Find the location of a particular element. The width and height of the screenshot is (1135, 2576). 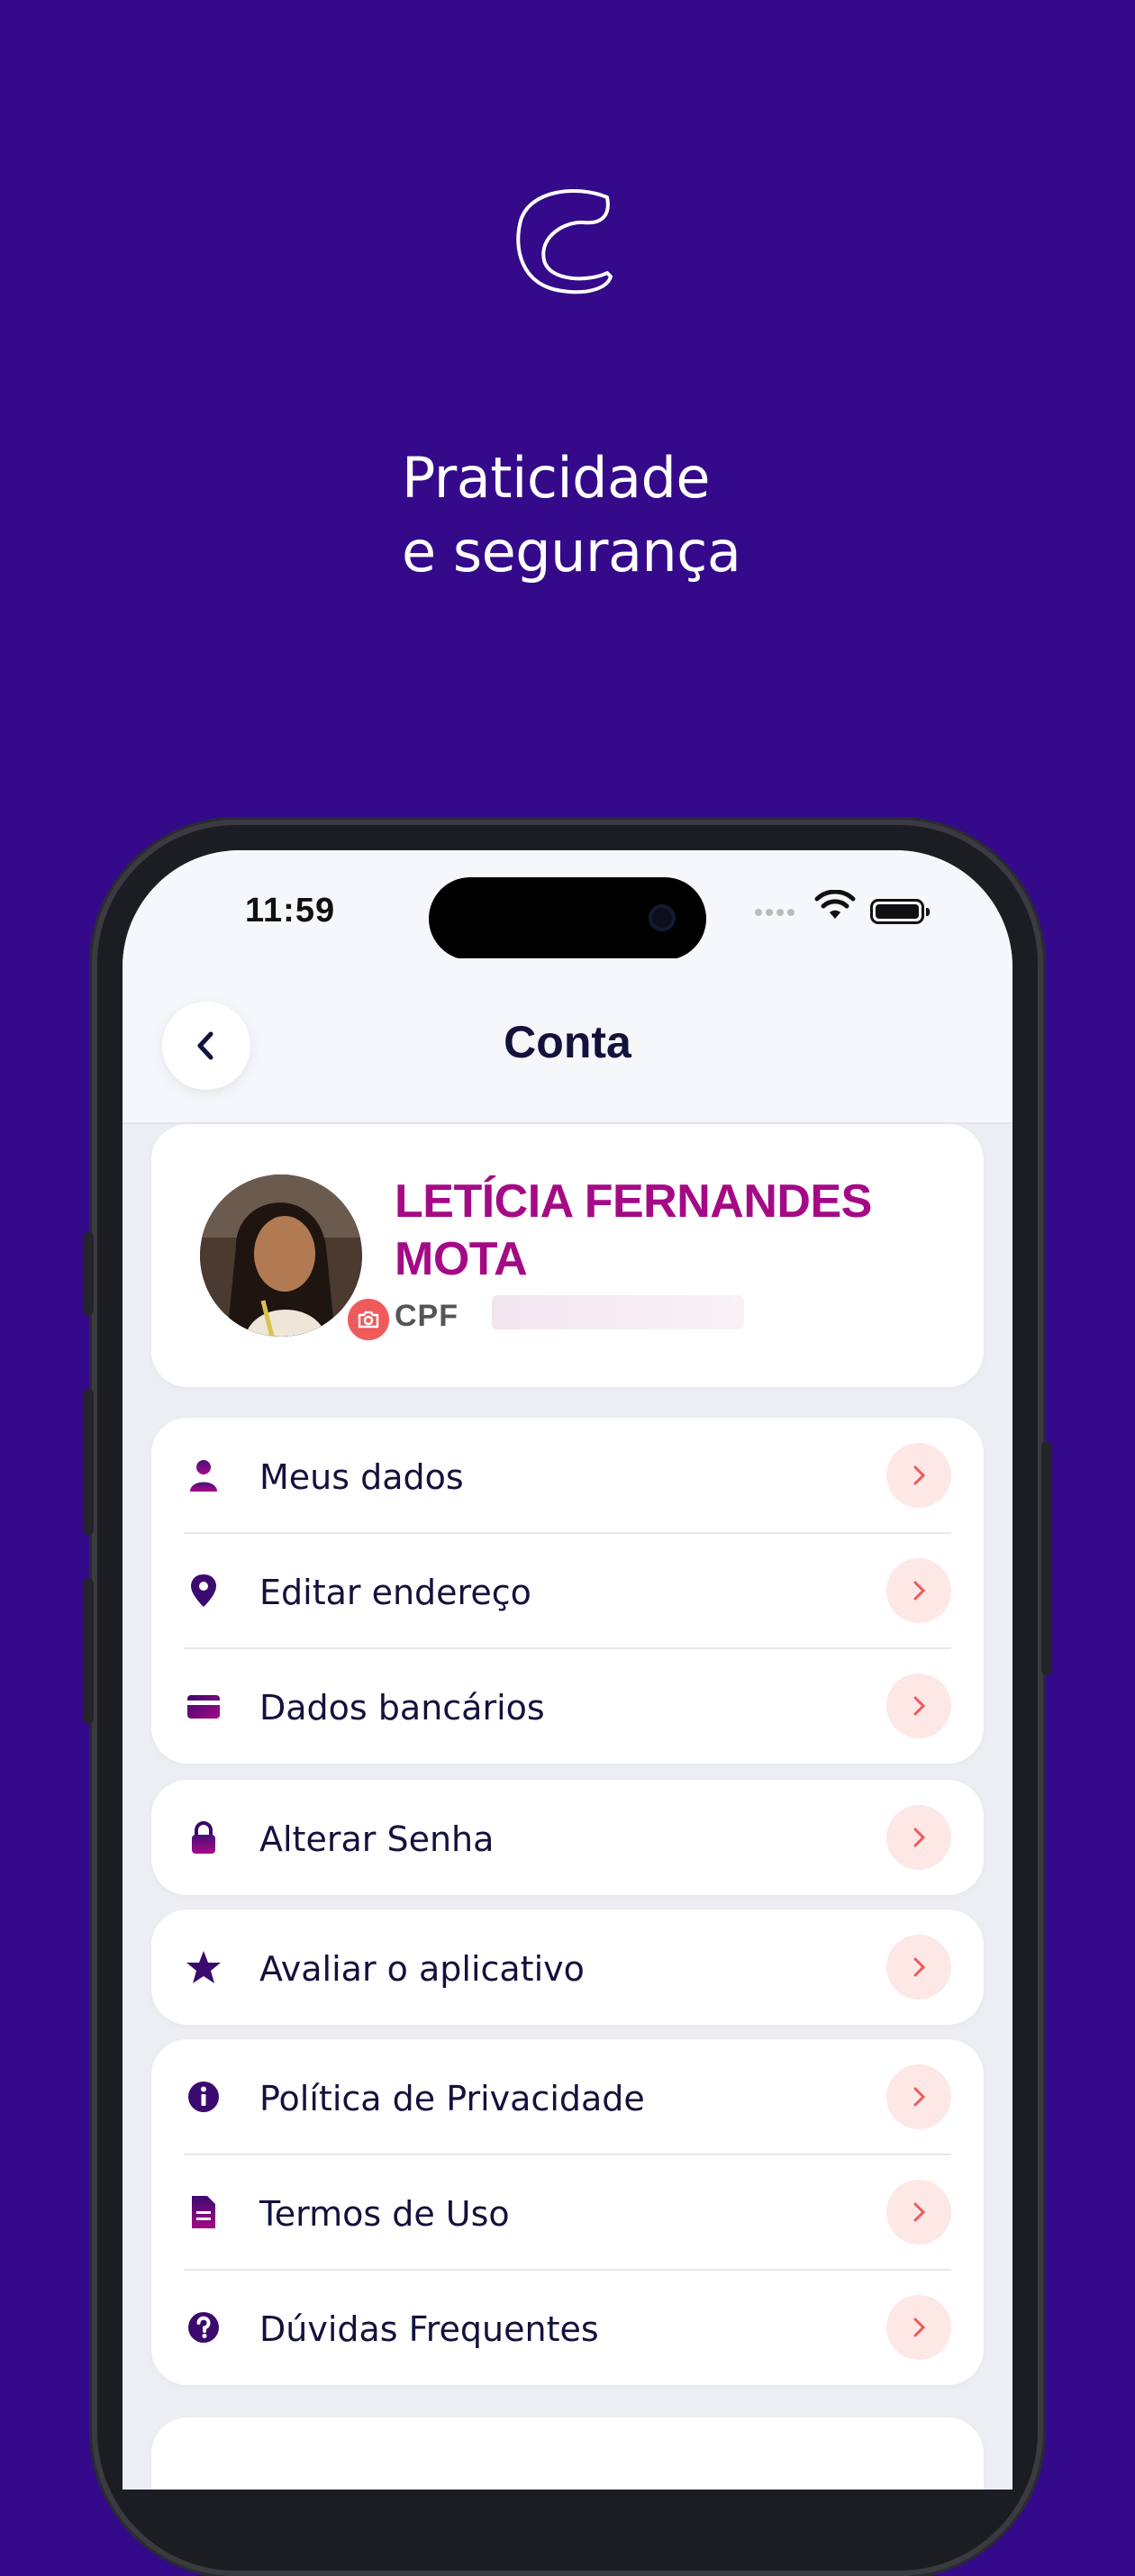

cpf-label: CPF is located at coordinates (427, 1316).